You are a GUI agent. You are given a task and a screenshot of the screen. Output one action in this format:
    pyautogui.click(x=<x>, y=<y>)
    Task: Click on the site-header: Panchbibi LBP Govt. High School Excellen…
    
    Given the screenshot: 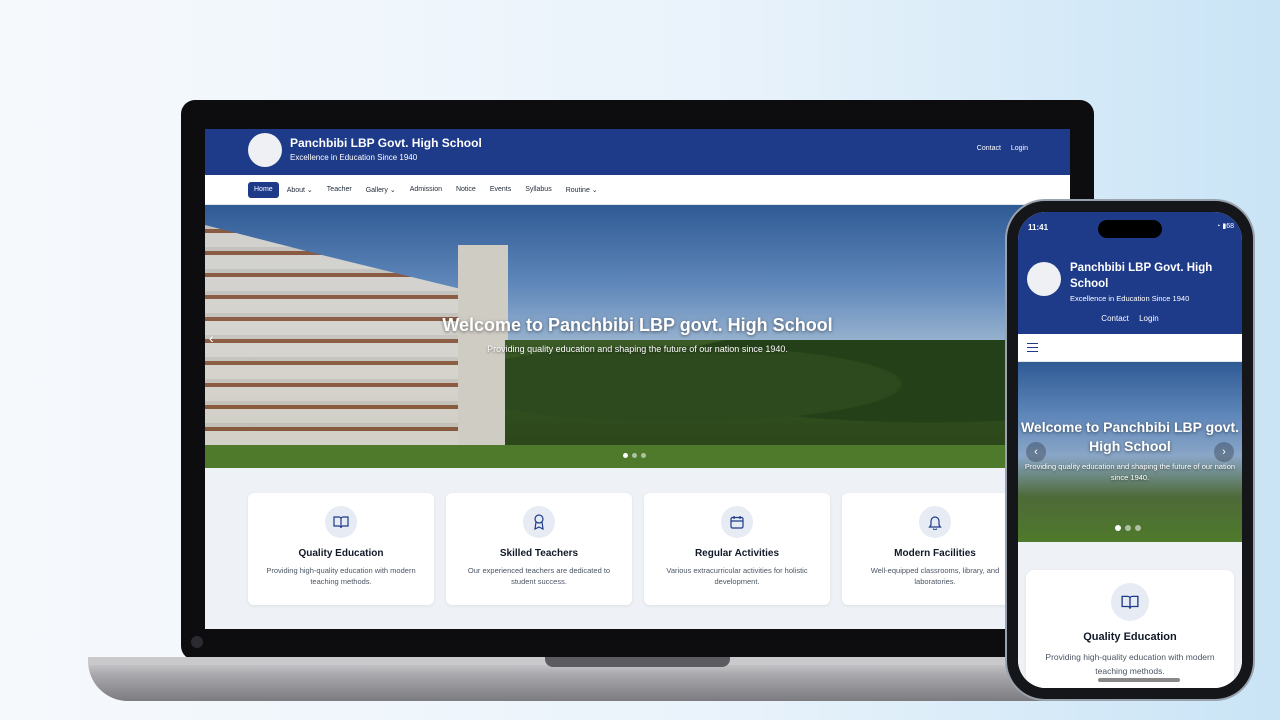 What is the action you would take?
    pyautogui.click(x=637, y=152)
    